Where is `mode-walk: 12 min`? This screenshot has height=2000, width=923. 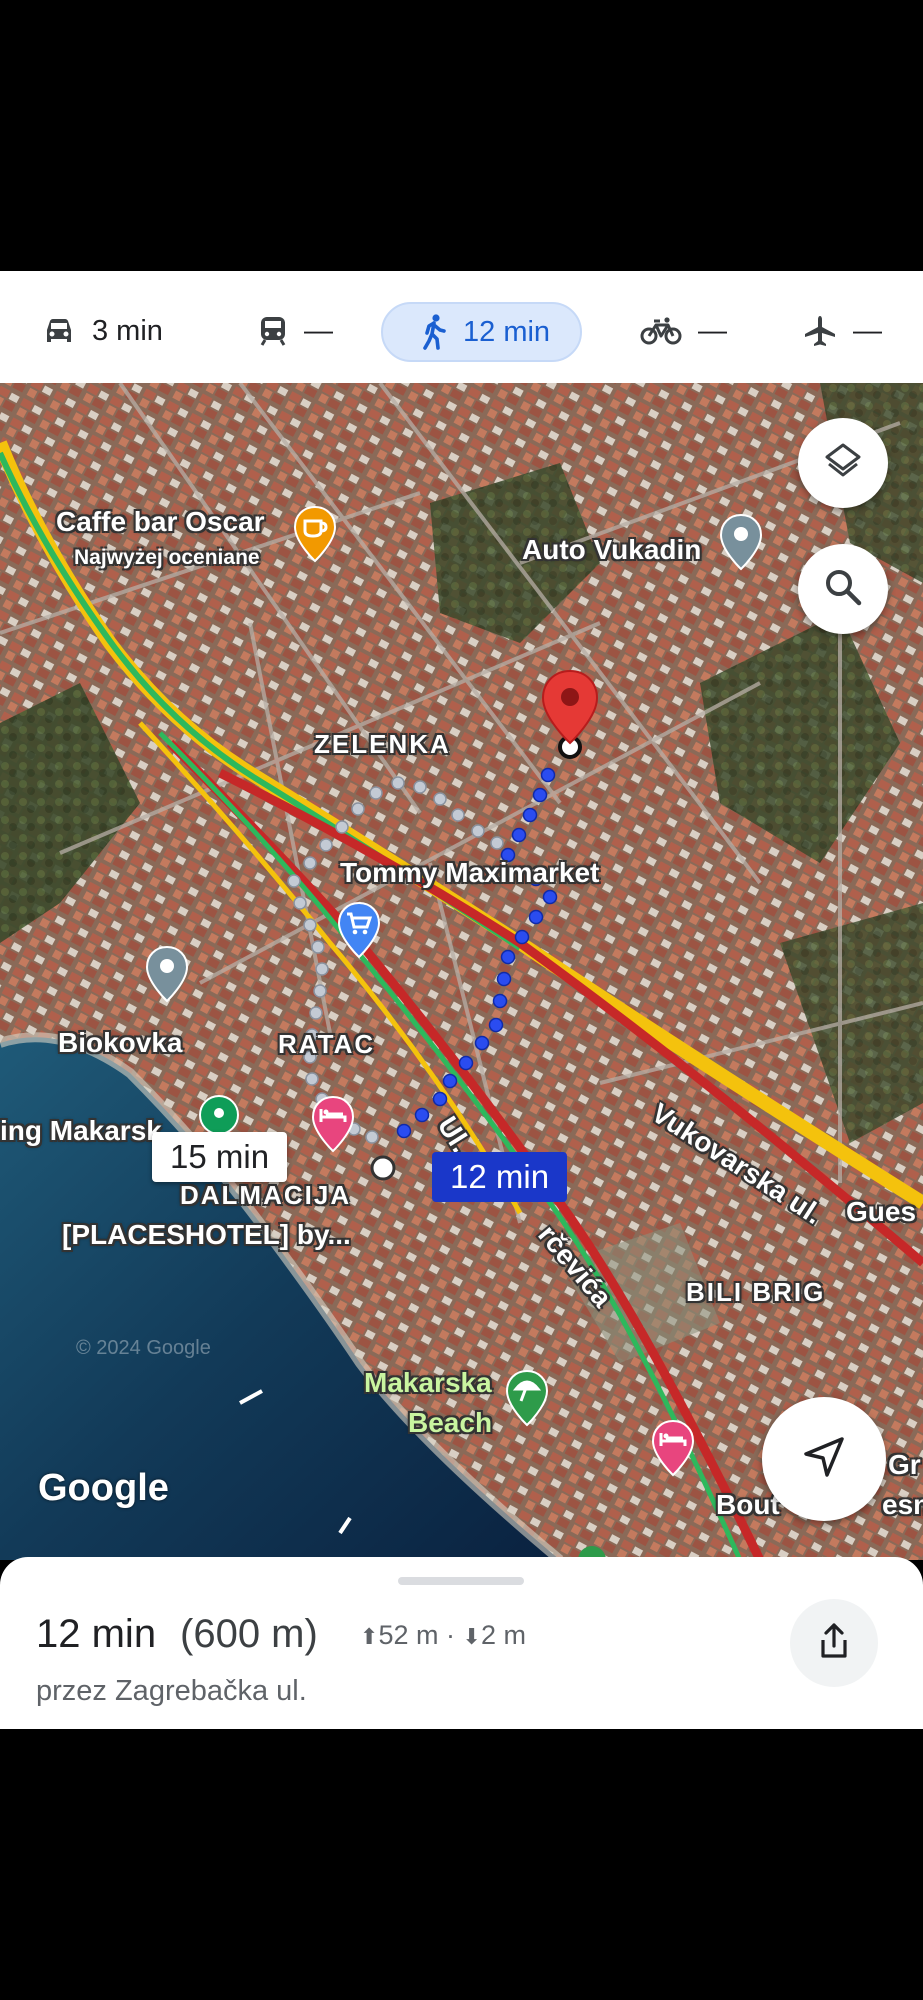
mode-walk: 12 min is located at coordinates (482, 332).